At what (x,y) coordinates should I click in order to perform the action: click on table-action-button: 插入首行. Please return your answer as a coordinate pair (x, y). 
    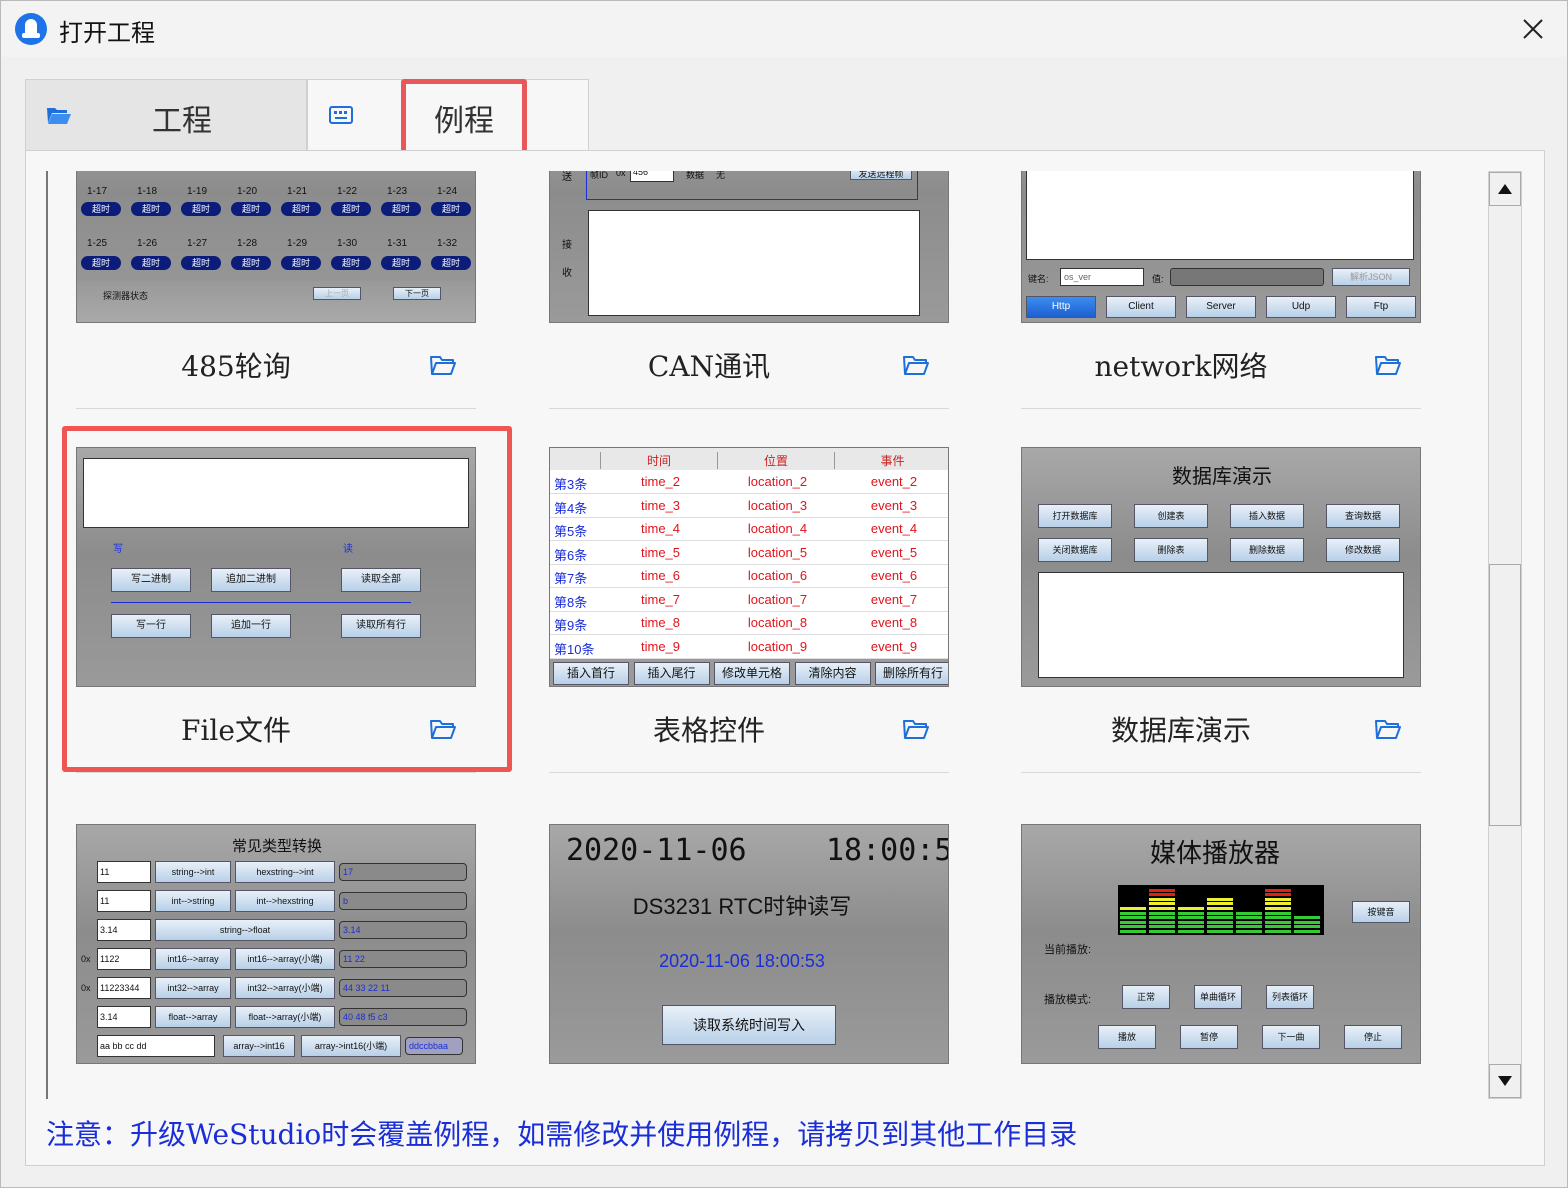
    Looking at the image, I should click on (591, 673).